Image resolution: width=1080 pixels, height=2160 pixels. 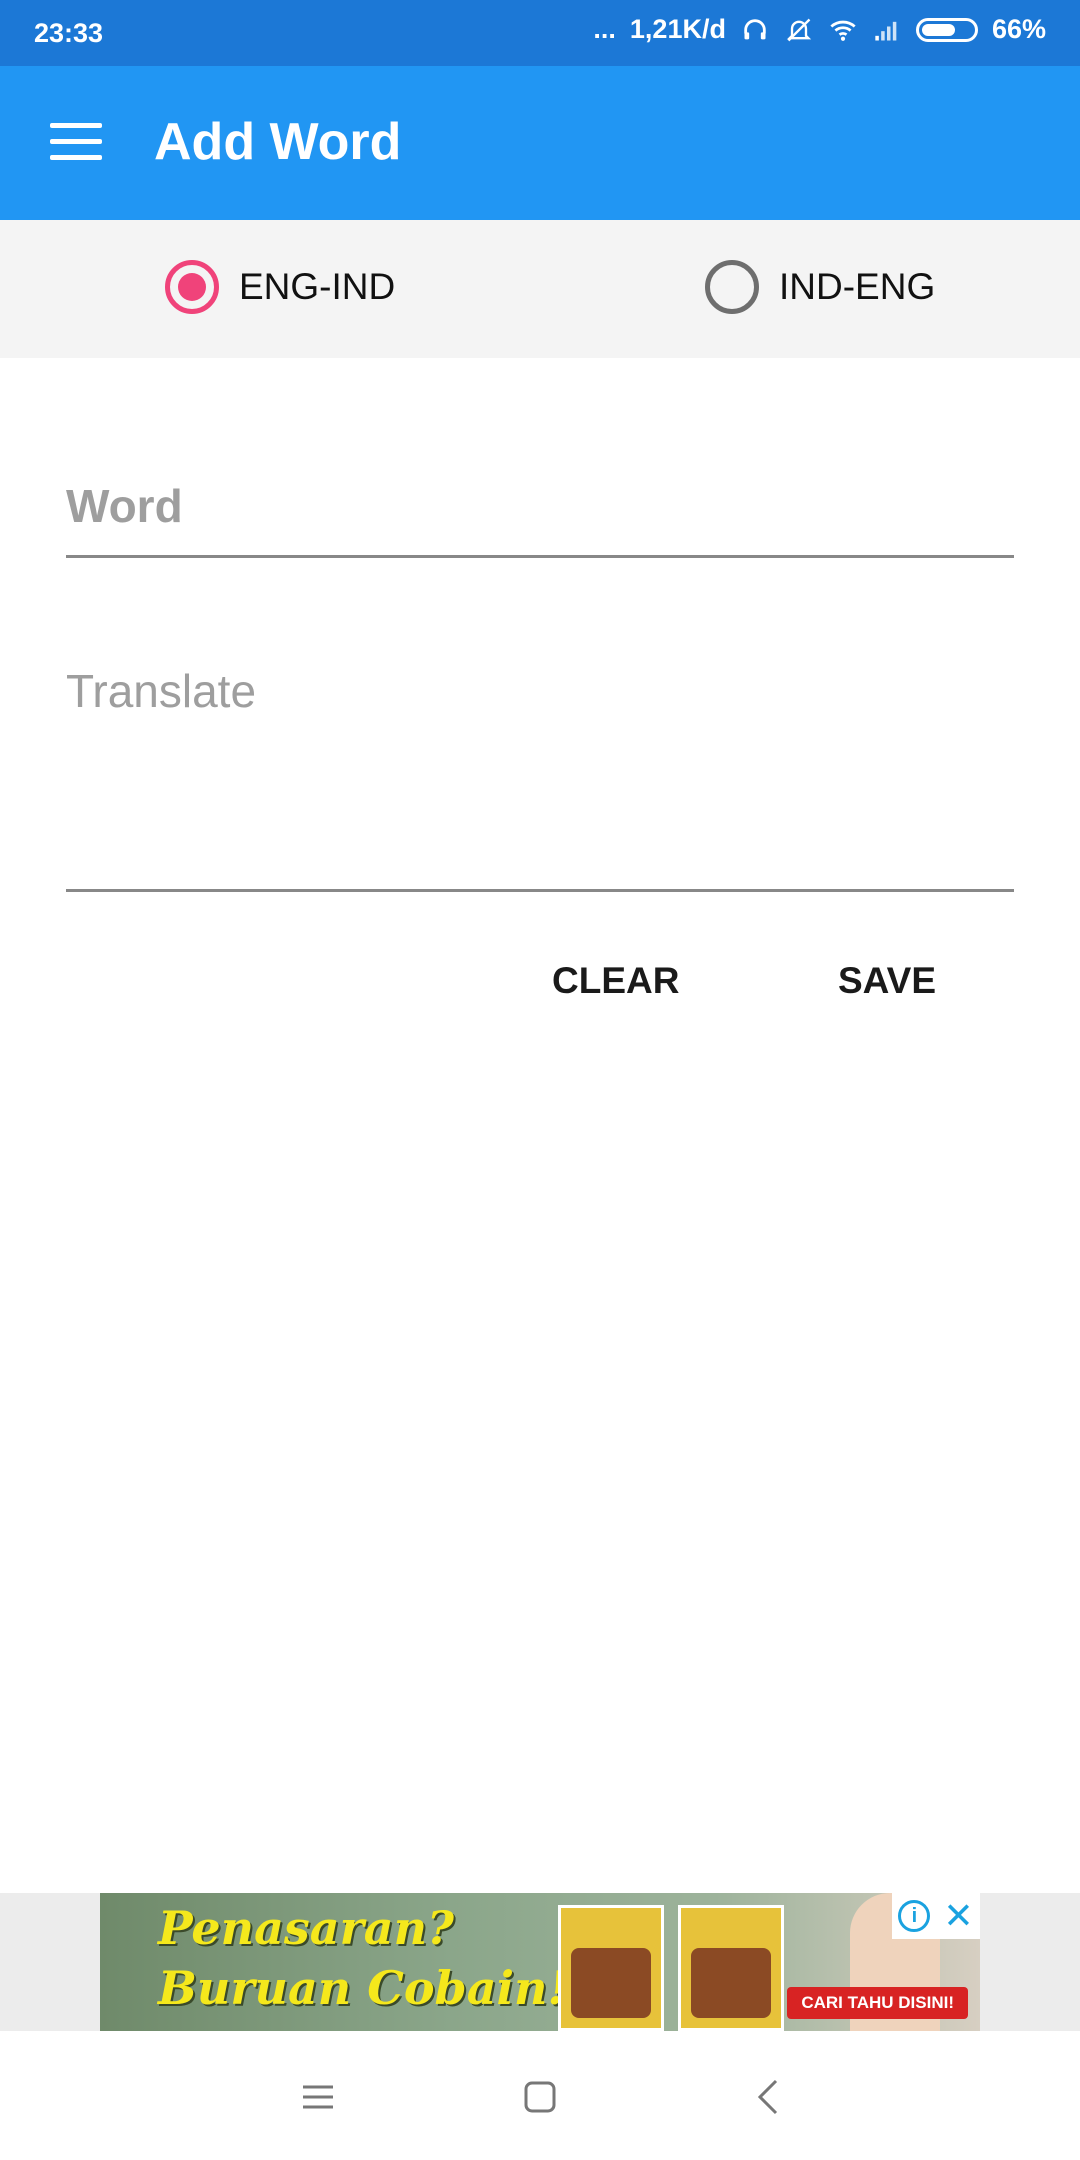 What do you see at coordinates (363, 1988) in the screenshot?
I see `ad-headline-2: Buruan Cobain!` at bounding box center [363, 1988].